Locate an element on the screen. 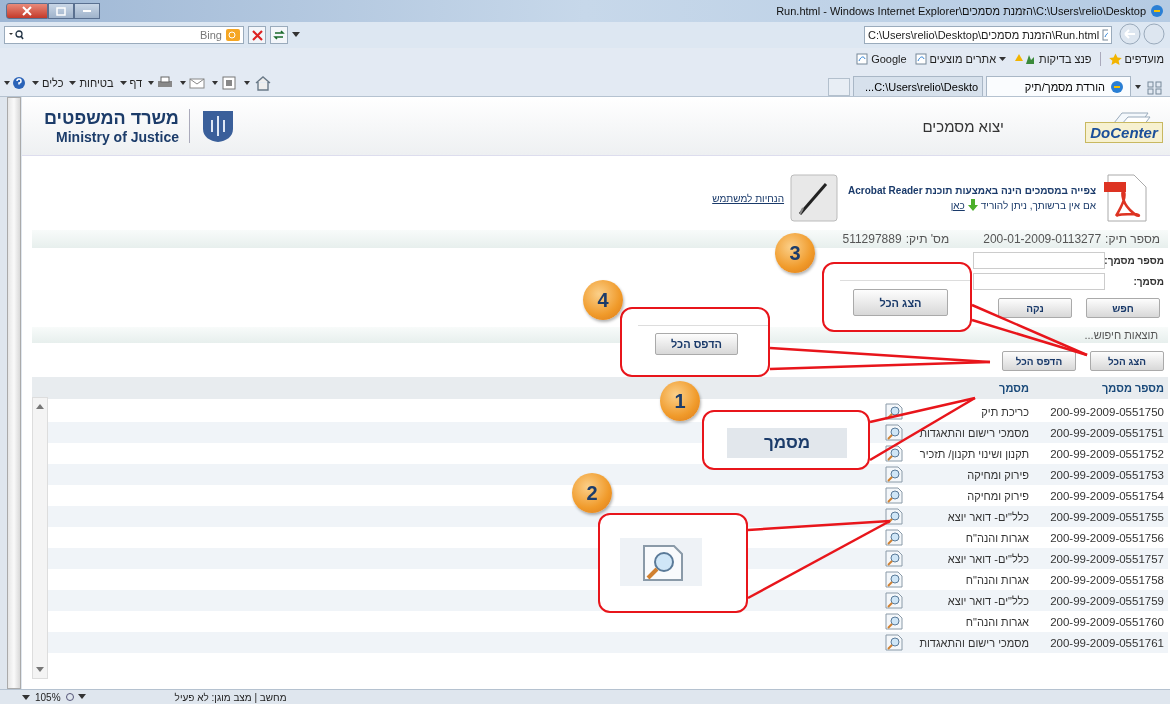  case-number: 200-01-2009-0113277 is located at coordinates (1042, 239).